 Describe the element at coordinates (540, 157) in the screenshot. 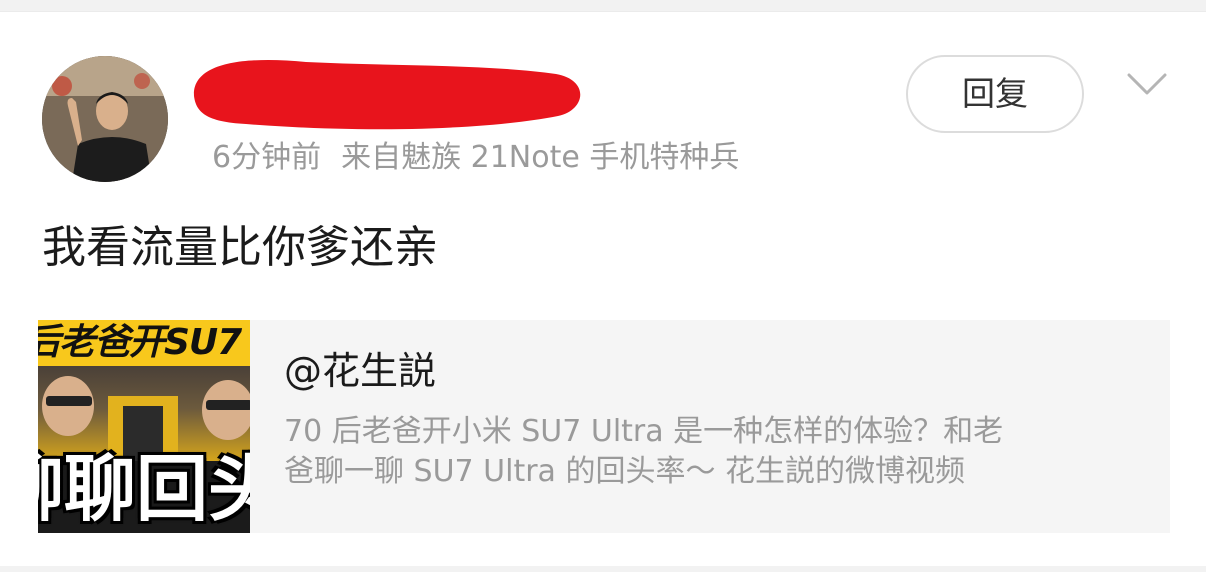

I see `comment-source: 来自魅族 21Note 手机特种兵` at that location.